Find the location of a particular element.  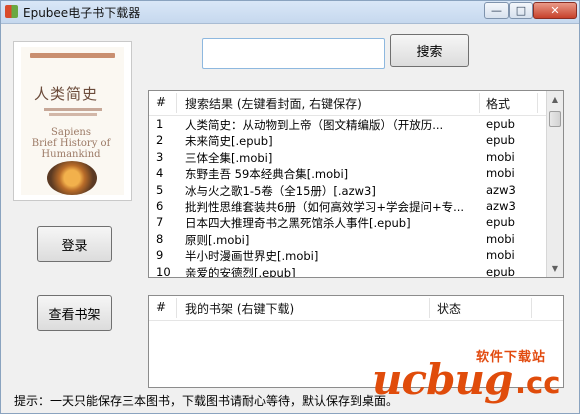

row-title: 亲爱的安德烈[.epub] is located at coordinates (240, 271).